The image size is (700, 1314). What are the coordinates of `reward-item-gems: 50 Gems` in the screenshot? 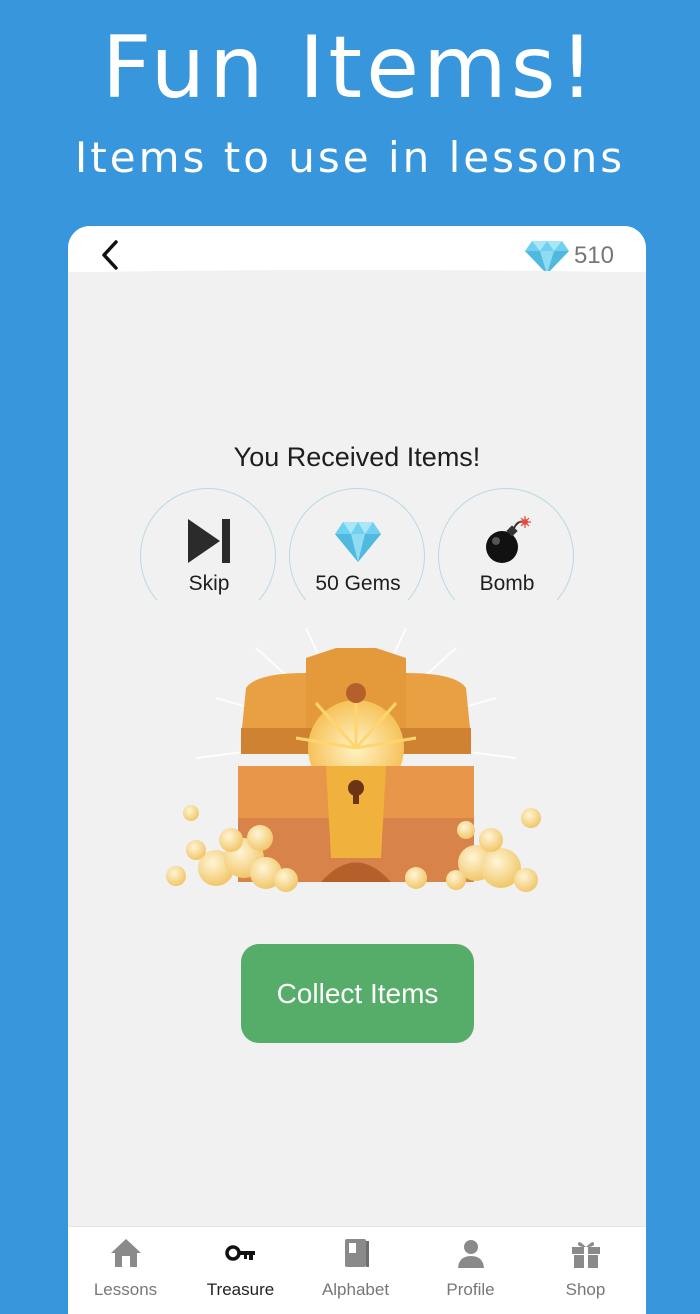 It's located at (358, 544).